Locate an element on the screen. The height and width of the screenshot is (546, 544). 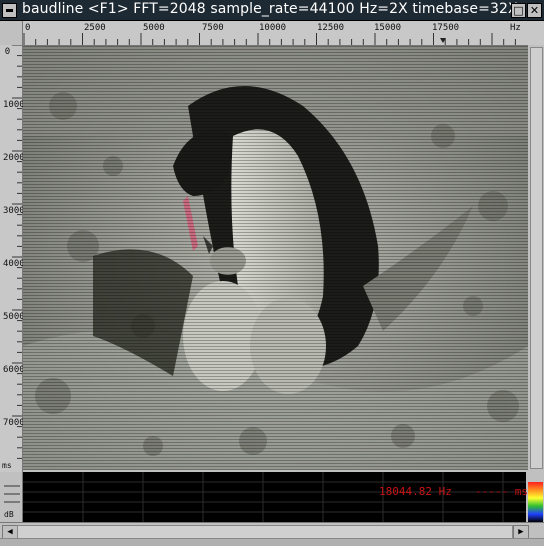
time-tick-label: 2000 is located at coordinates (14, 158).